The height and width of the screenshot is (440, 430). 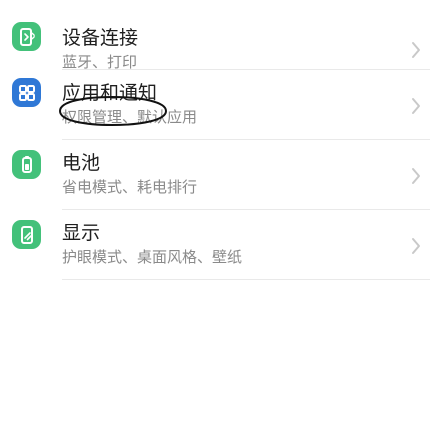 What do you see at coordinates (26, 164) in the screenshot?
I see `battery-icon` at bounding box center [26, 164].